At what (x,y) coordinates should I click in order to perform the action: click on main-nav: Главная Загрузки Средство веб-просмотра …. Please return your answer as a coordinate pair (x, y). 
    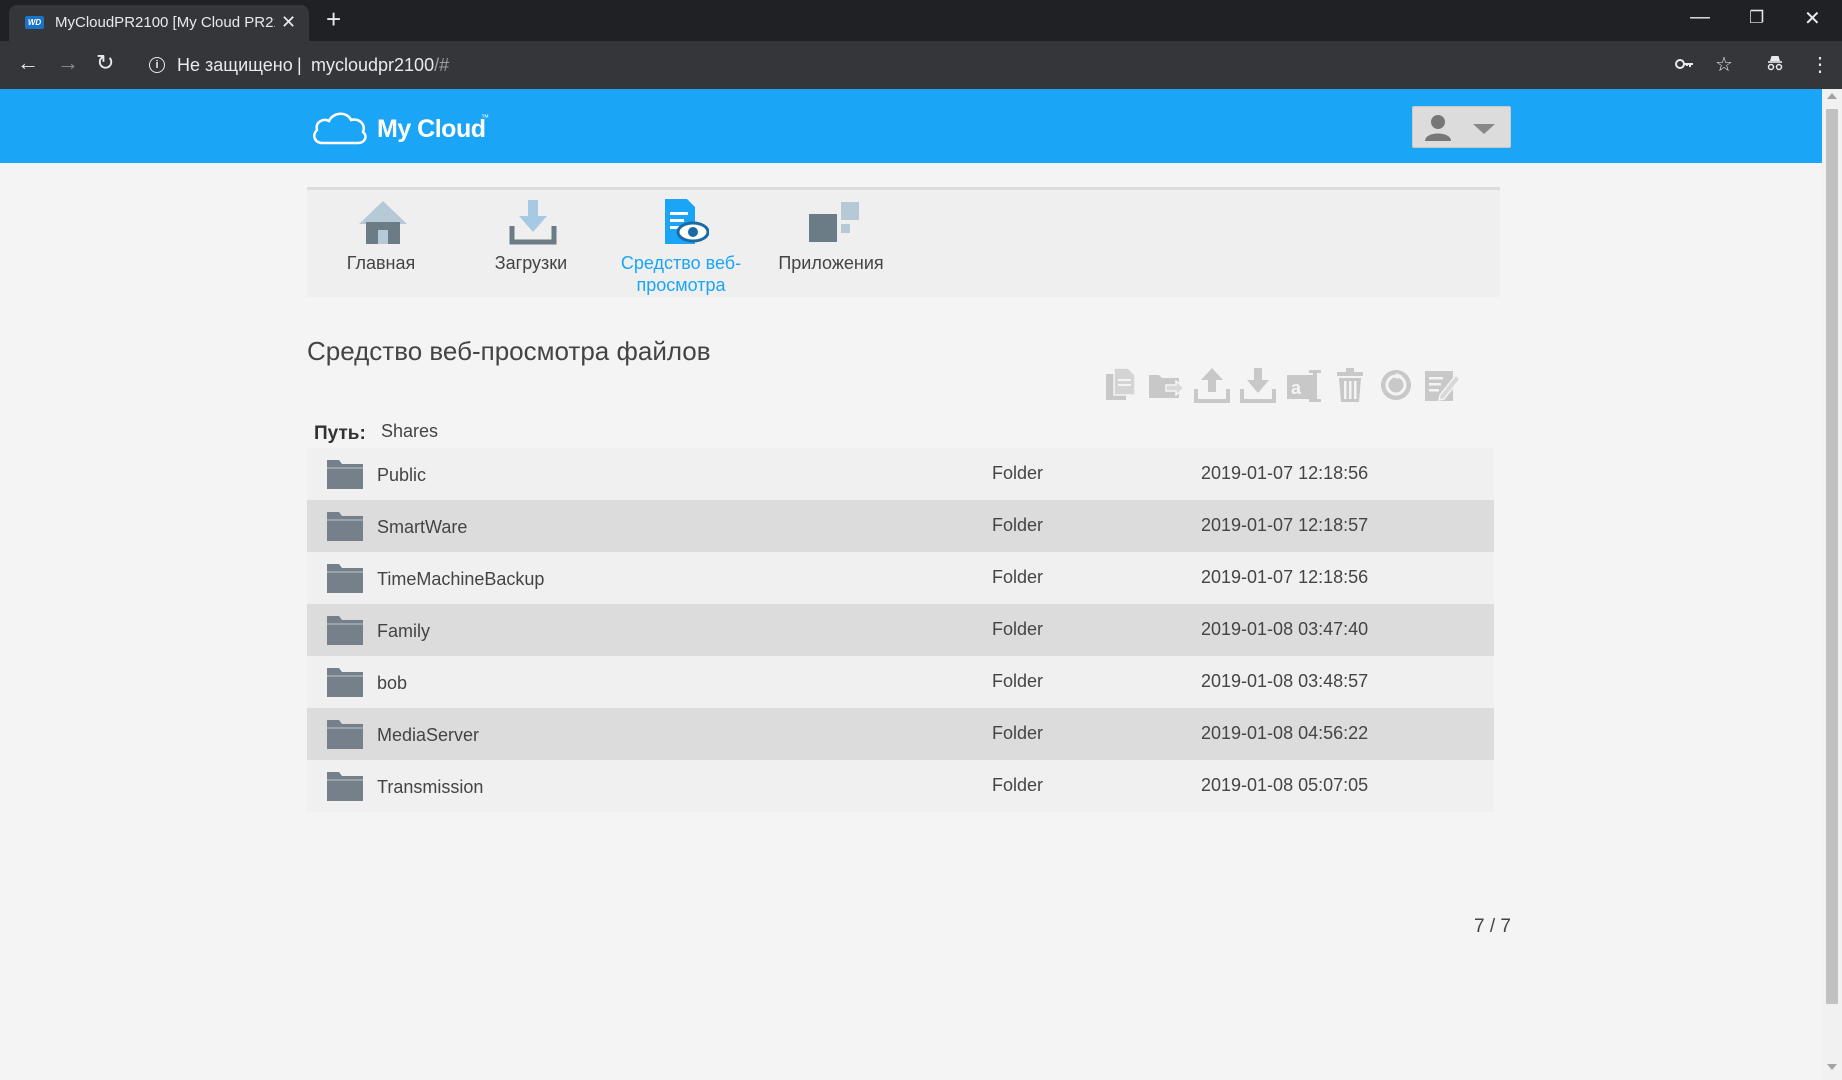
    Looking at the image, I should click on (903, 242).